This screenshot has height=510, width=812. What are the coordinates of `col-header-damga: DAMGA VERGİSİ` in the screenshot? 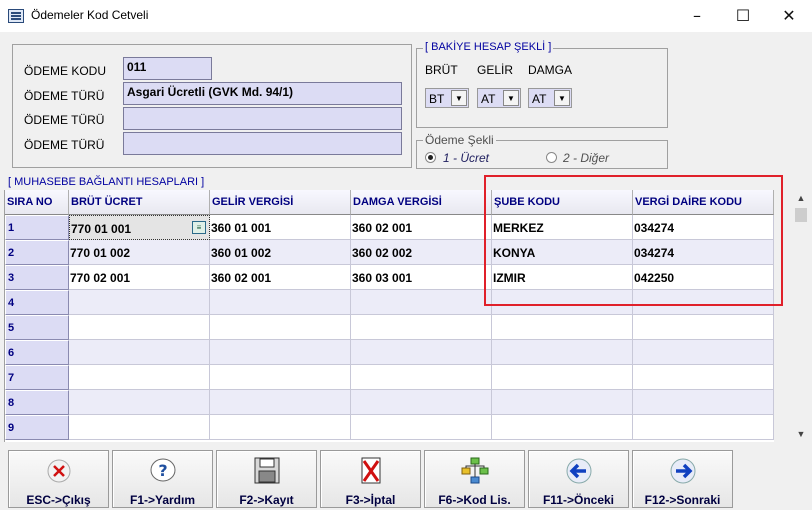 It's located at (421, 202).